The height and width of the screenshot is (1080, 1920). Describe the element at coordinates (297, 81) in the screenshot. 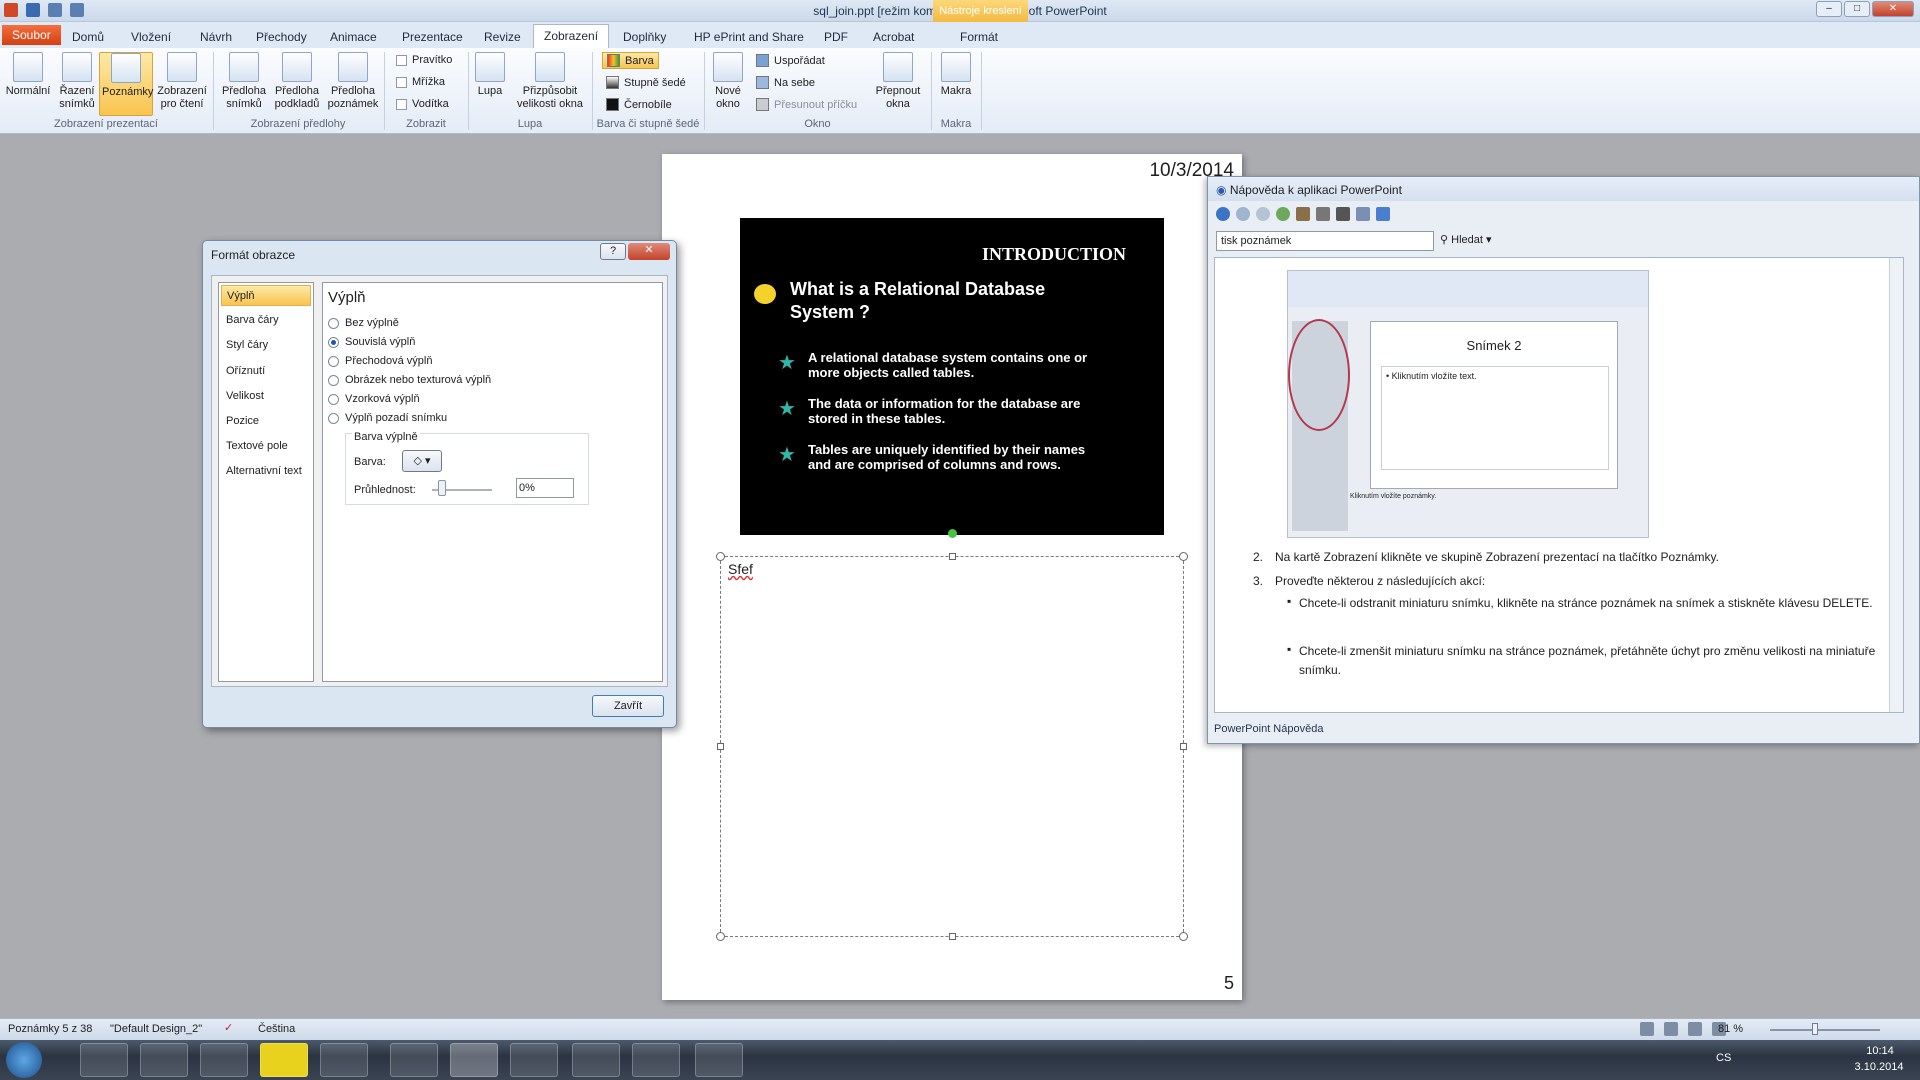

I see `handout-master-button: Předloha podkladů` at that location.